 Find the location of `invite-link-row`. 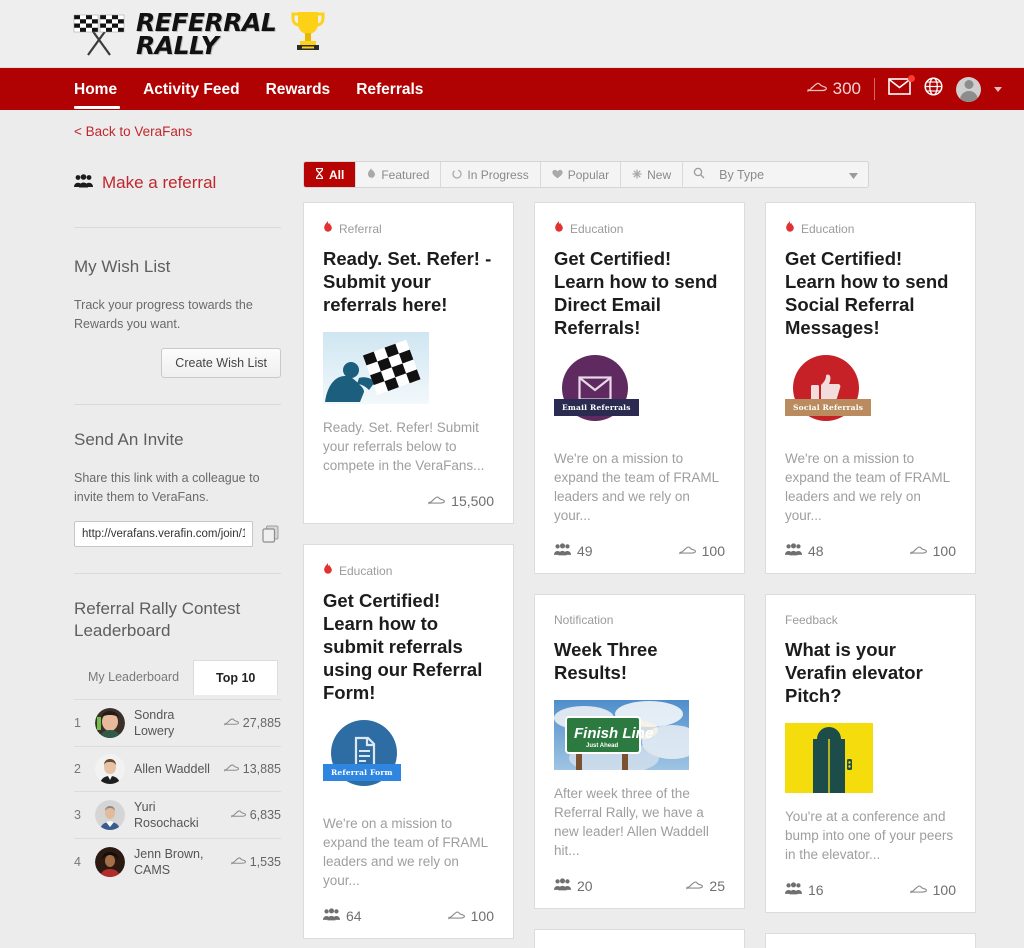

invite-link-row is located at coordinates (177, 534).